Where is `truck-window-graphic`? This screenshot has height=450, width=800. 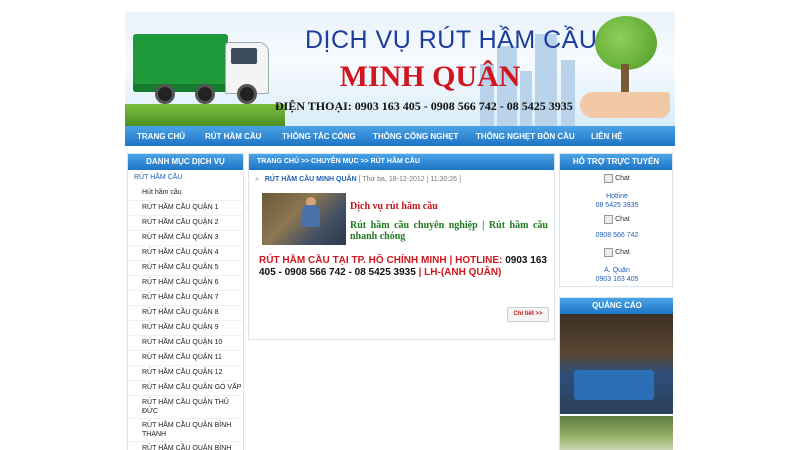
truck-window-graphic is located at coordinates (244, 56).